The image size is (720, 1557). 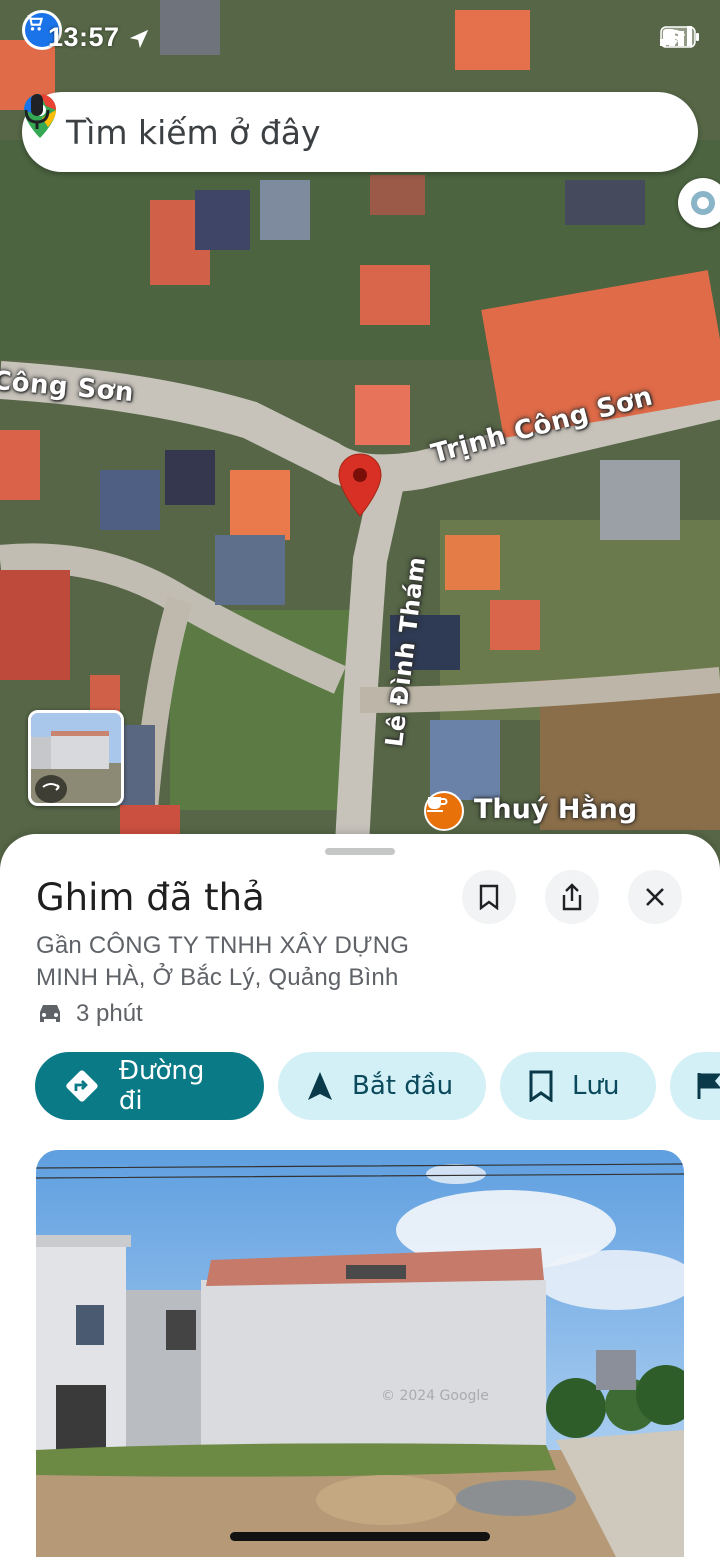 I want to click on drive-time: 3 phút, so click(x=89, y=1014).